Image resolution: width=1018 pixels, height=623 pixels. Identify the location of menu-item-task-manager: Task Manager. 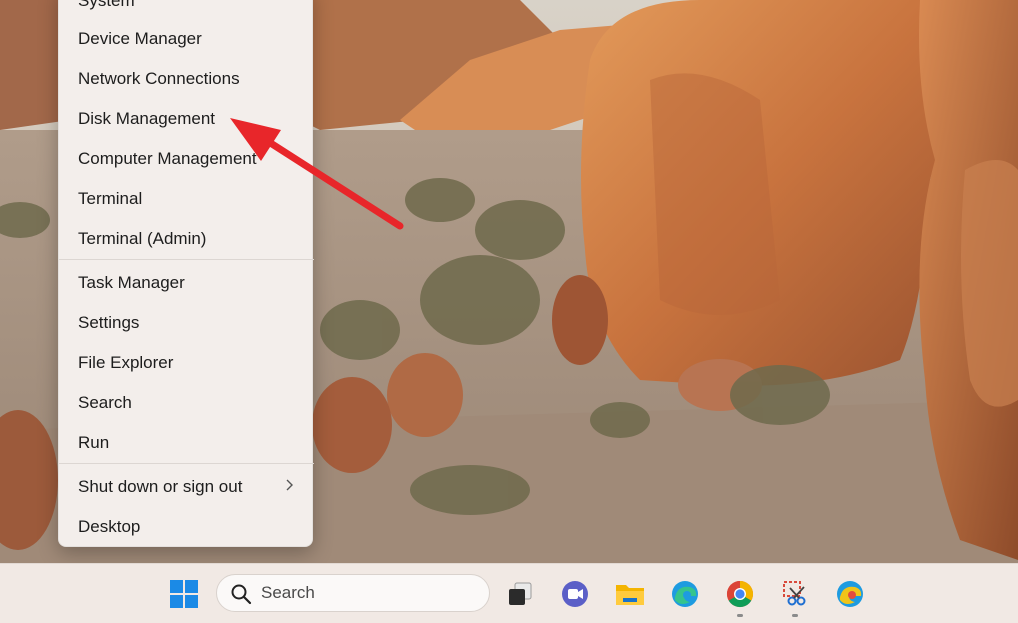
(186, 283).